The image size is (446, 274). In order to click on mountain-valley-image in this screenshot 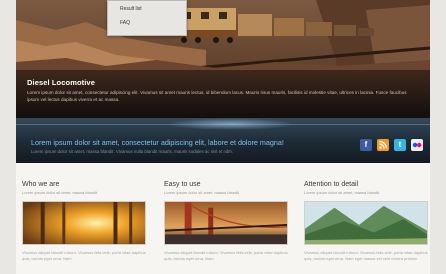, I will do `click(366, 223)`.